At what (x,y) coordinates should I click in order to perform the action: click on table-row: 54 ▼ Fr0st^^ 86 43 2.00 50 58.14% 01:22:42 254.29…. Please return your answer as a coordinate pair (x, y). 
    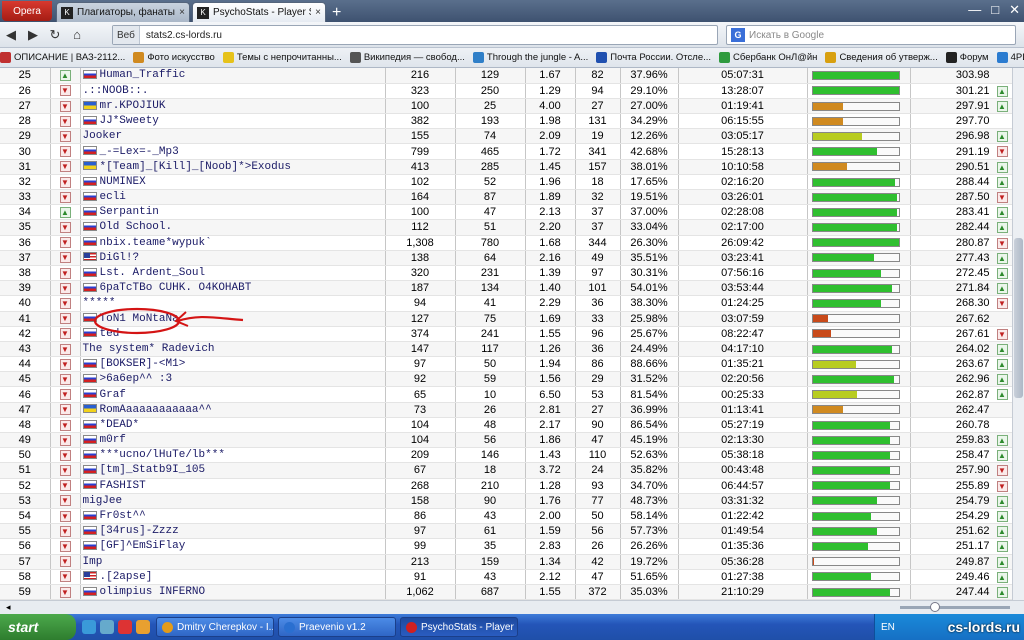
    Looking at the image, I should click on (506, 516).